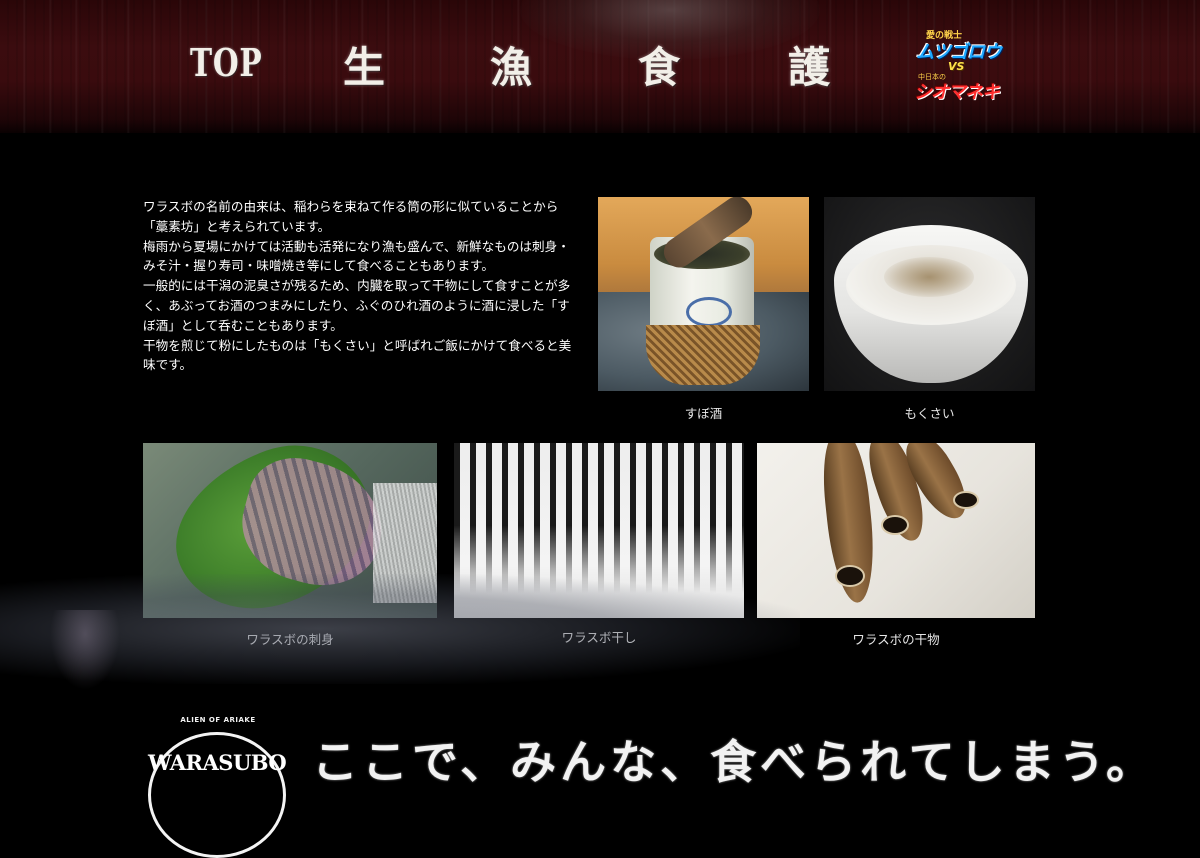  Describe the element at coordinates (703, 355) in the screenshot. I see `photo-basket` at that location.